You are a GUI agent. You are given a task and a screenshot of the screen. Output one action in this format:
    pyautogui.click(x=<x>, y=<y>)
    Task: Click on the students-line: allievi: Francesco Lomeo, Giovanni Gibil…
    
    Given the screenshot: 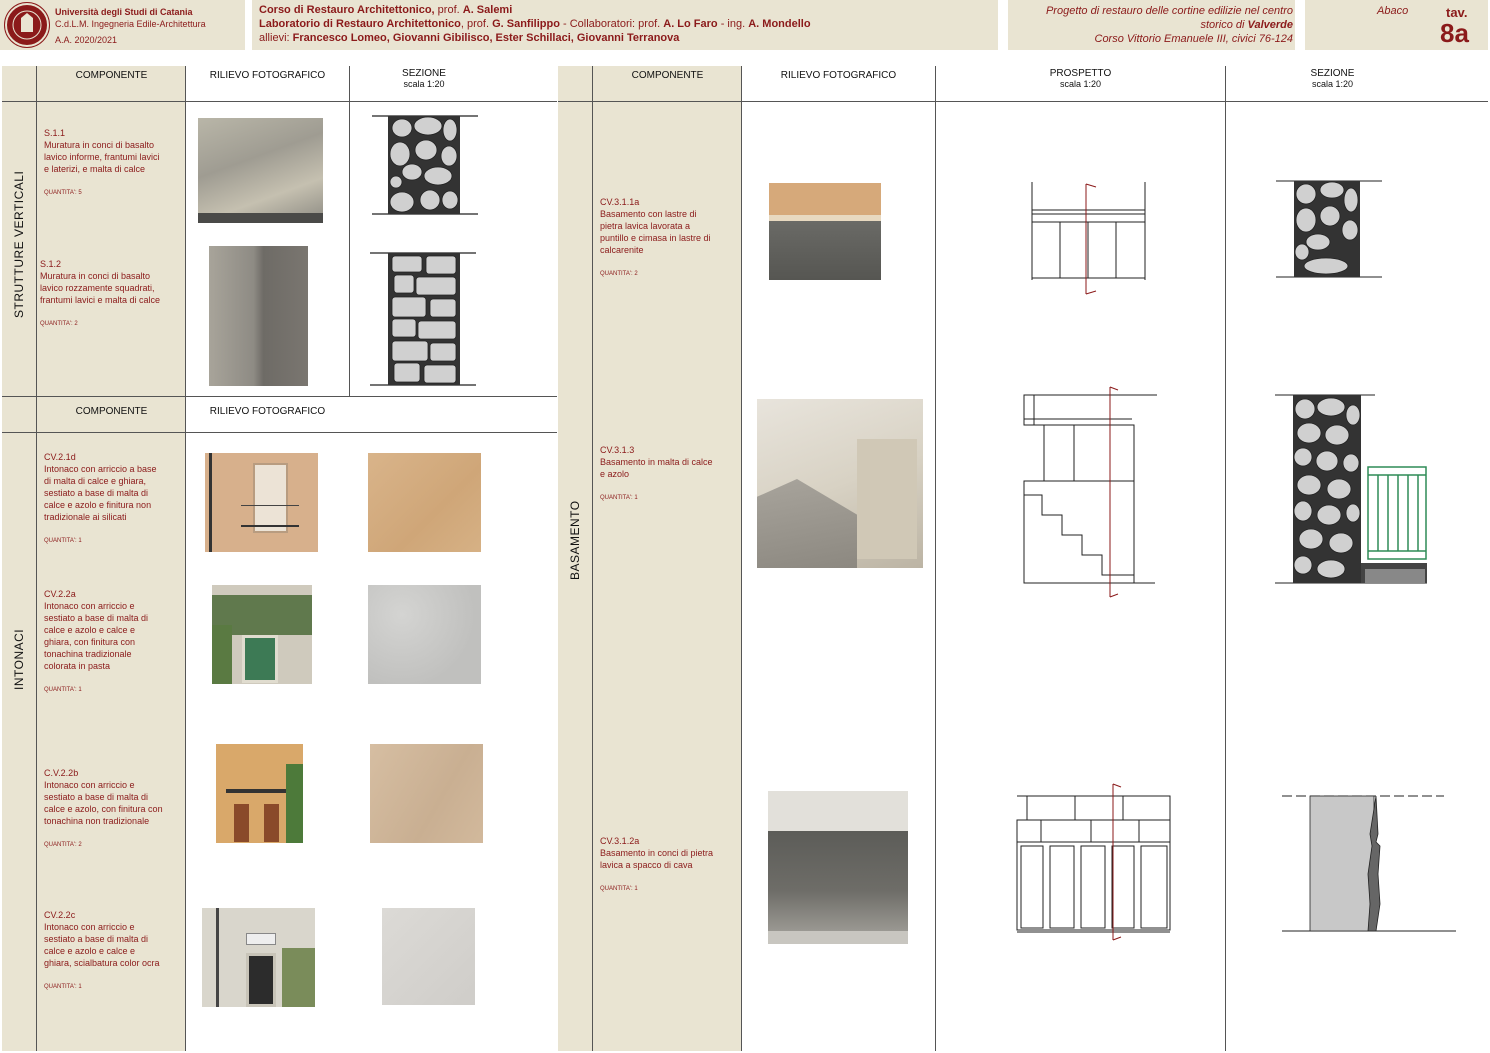 What is the action you would take?
    pyautogui.click(x=469, y=38)
    